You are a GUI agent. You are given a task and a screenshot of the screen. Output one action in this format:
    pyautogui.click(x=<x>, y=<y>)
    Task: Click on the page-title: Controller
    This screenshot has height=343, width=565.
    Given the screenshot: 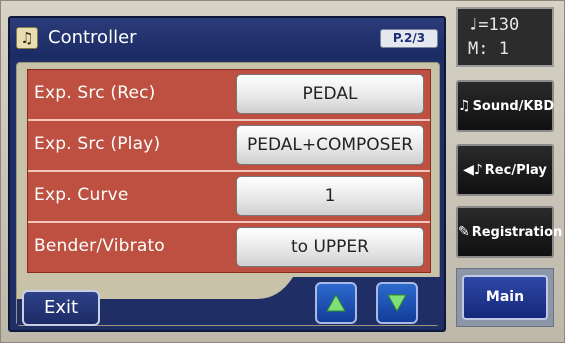 What is the action you would take?
    pyautogui.click(x=92, y=37)
    